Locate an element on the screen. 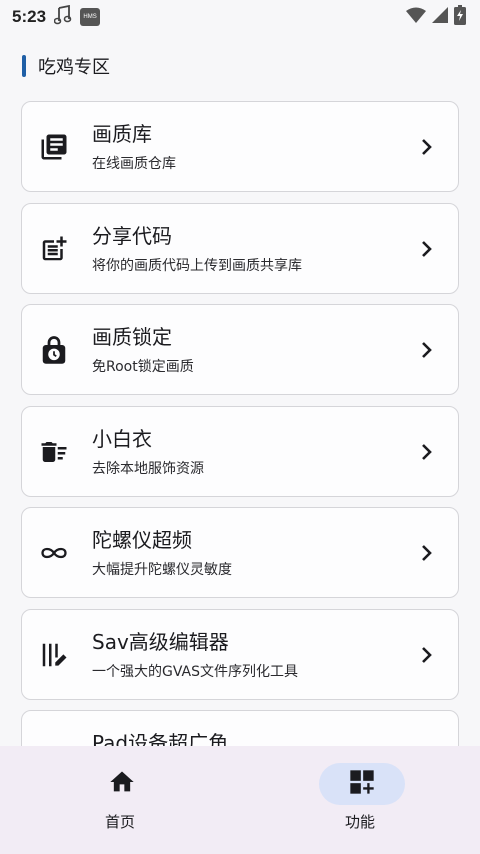 The image size is (480, 854). bottom-nav: 首页 功能 is located at coordinates (240, 800).